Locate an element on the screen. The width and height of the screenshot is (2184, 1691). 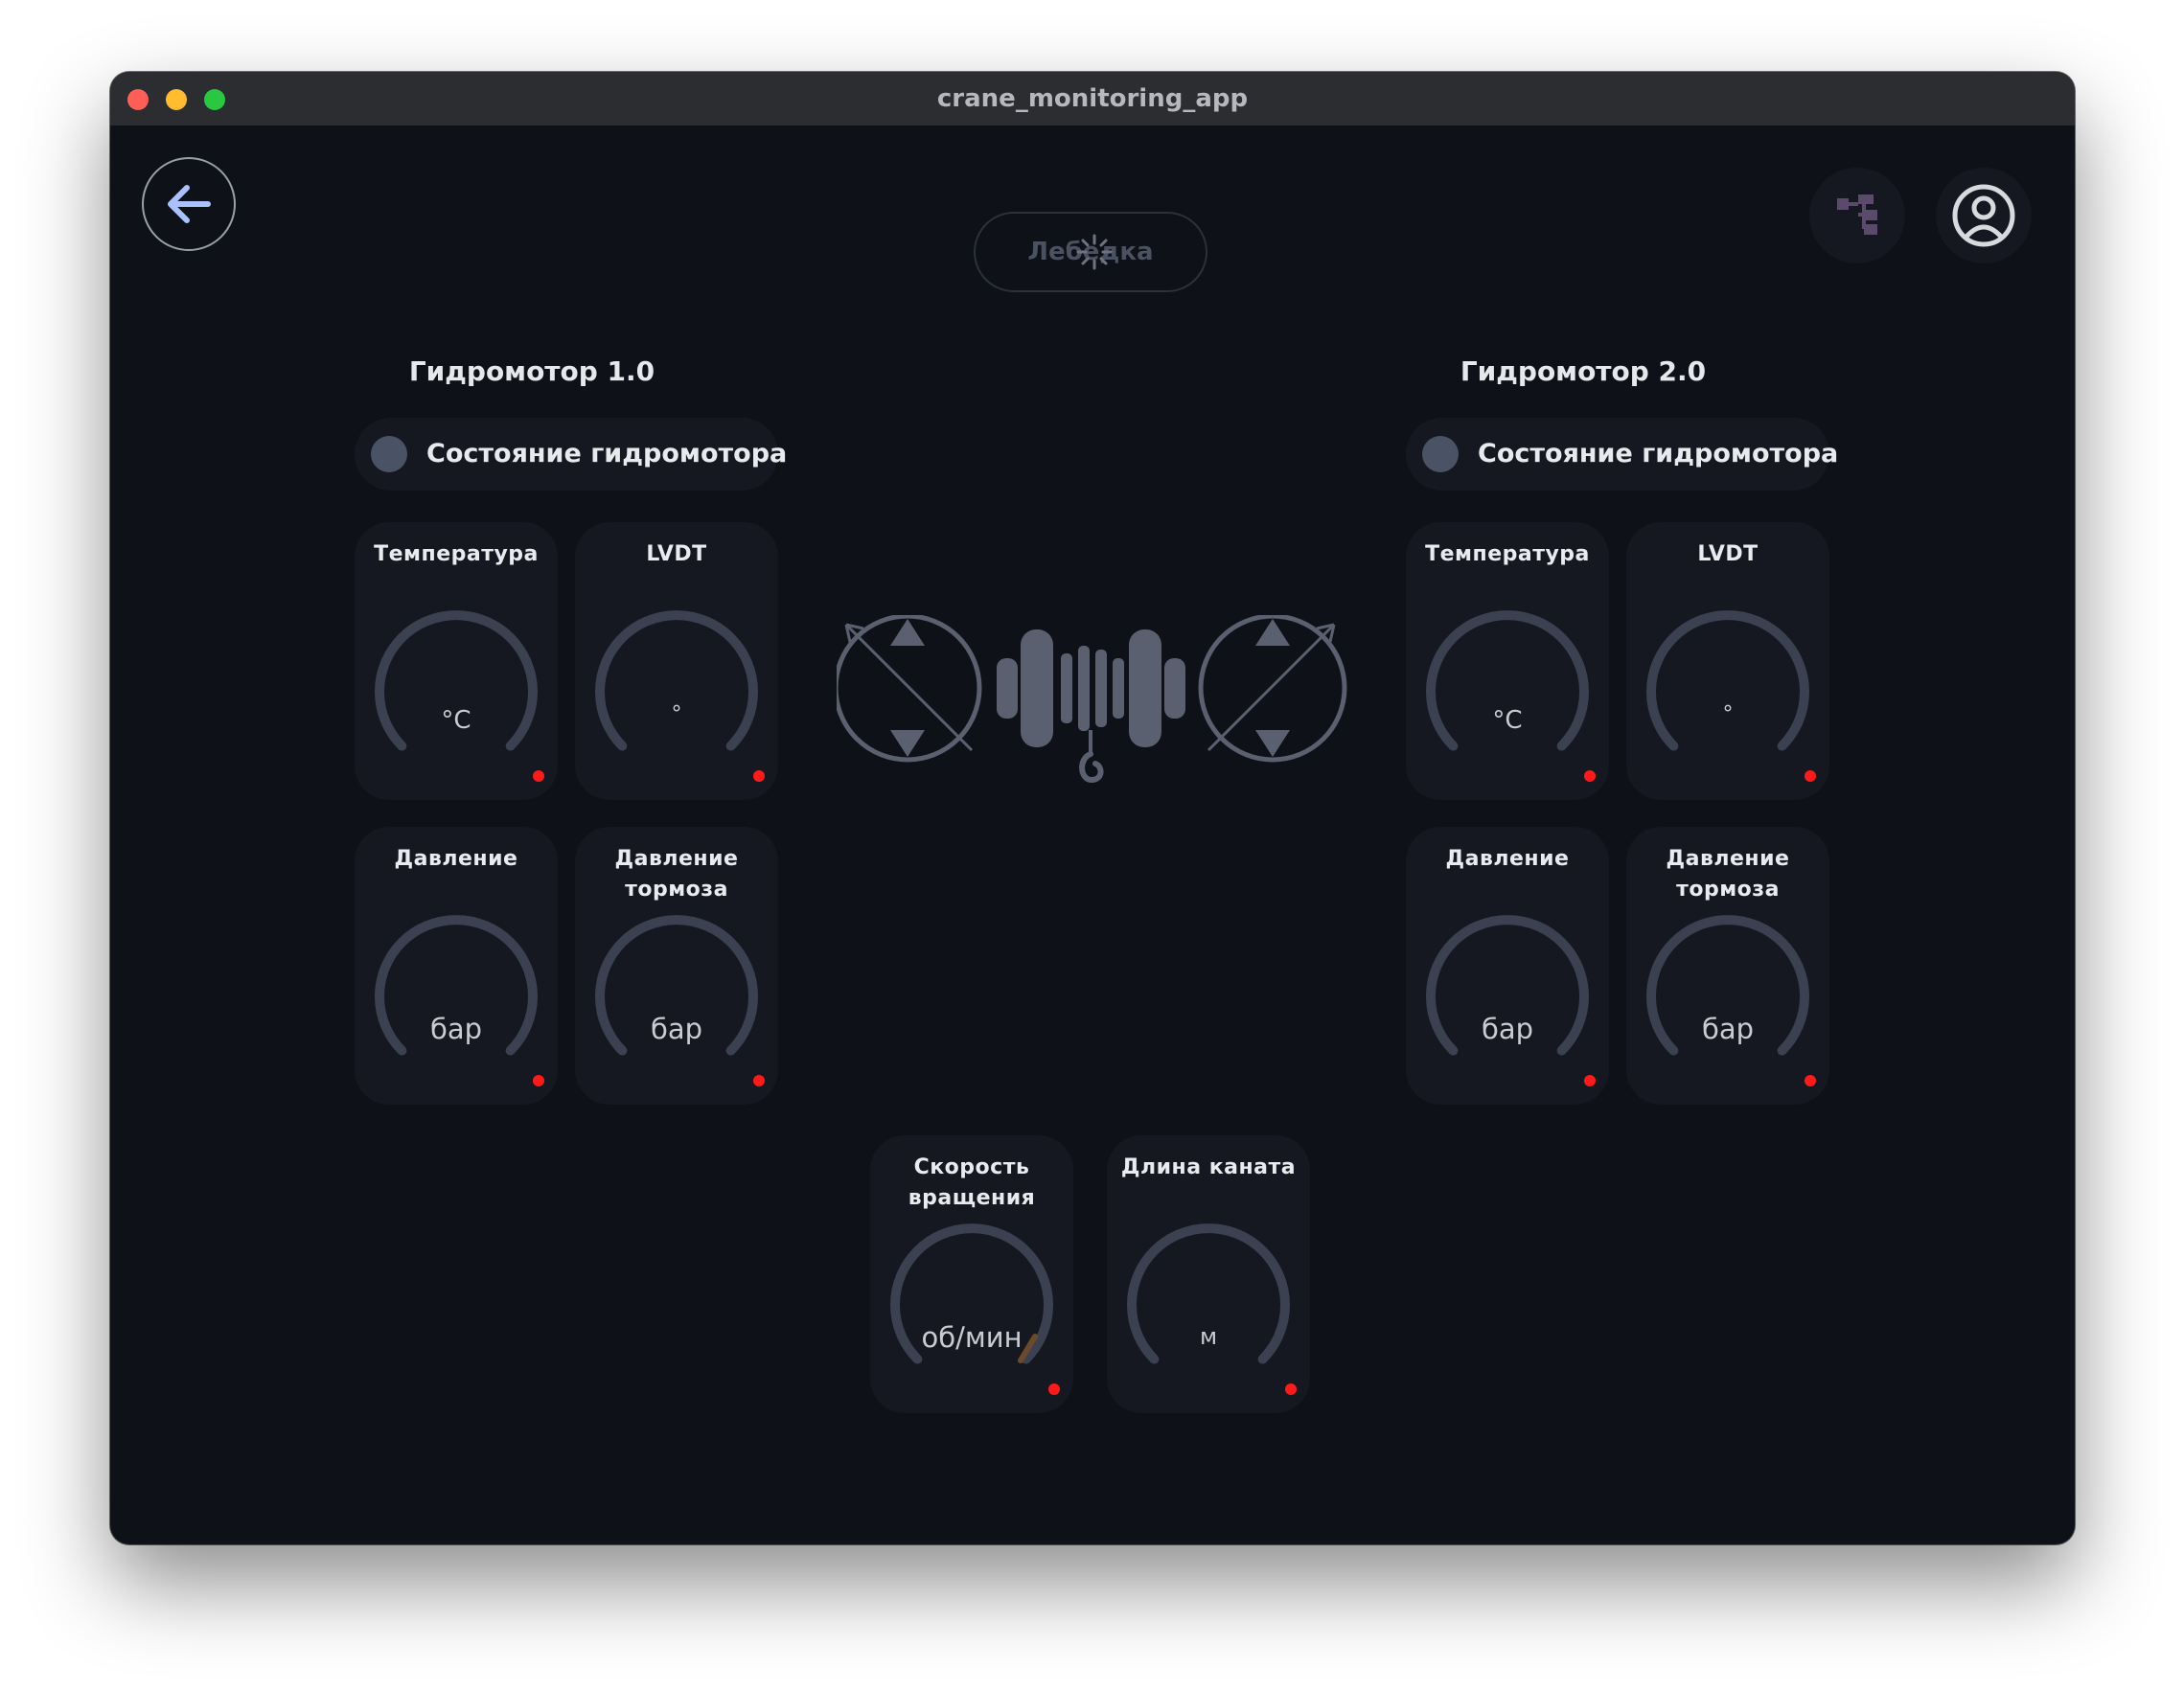
account-circle-icon is located at coordinates (1983, 215).